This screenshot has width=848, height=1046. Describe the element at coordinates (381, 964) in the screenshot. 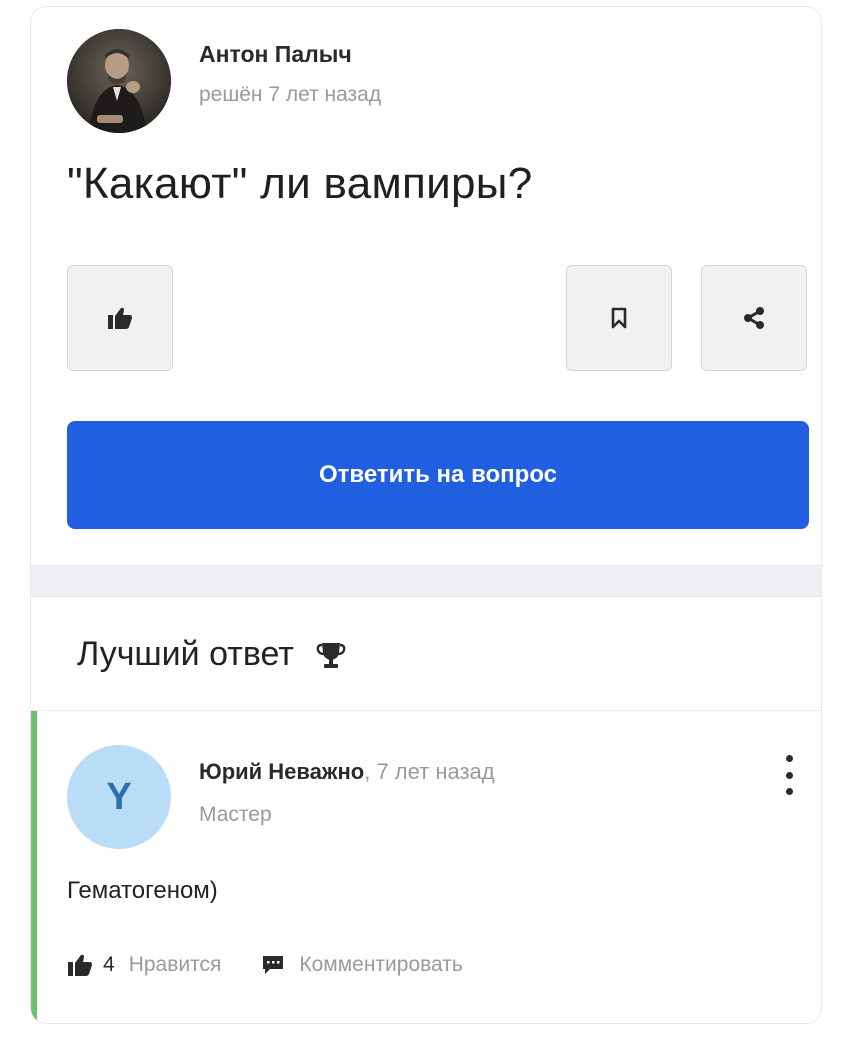

I see `comment-label: Комментировать` at that location.